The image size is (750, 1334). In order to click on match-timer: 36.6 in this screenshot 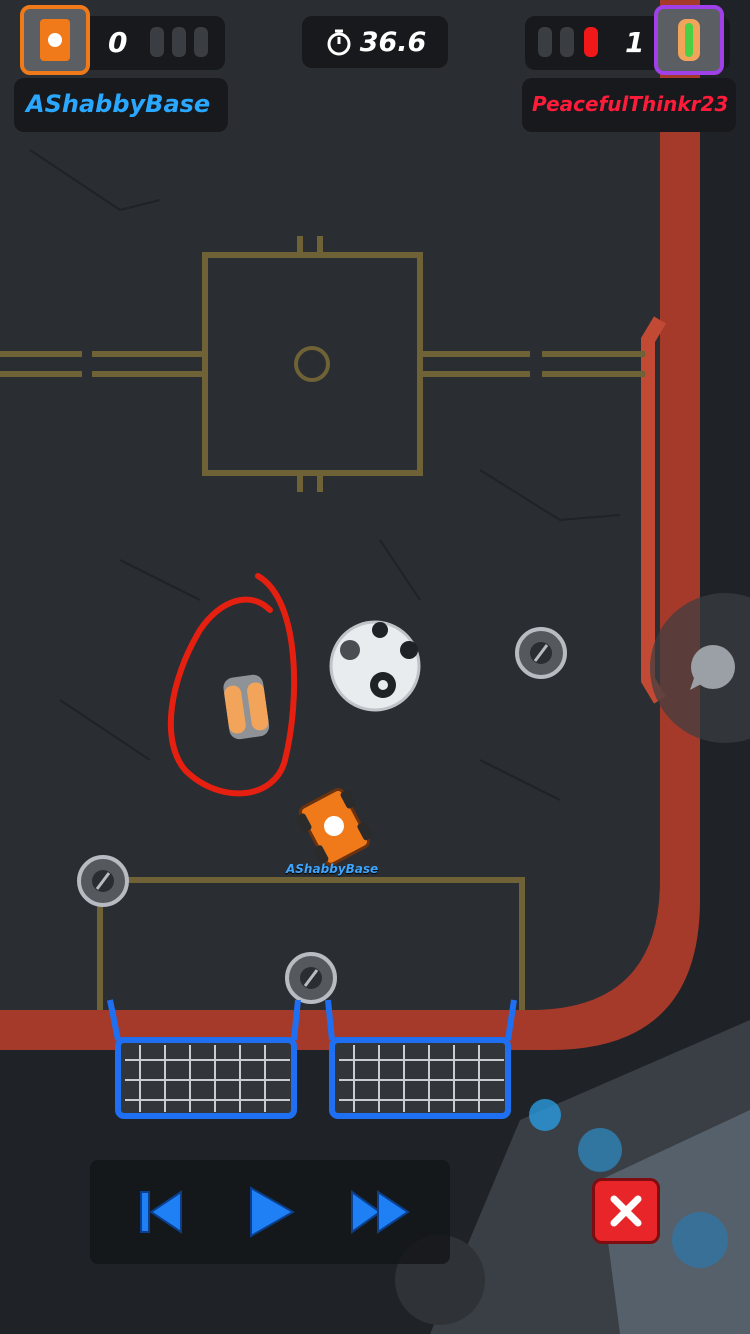, I will do `click(375, 42)`.